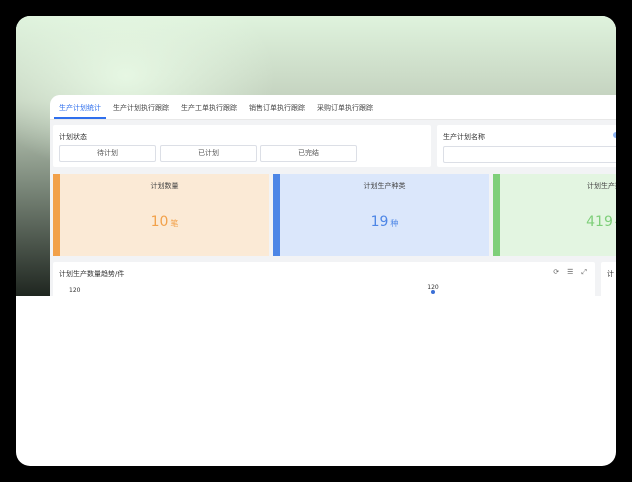  Describe the element at coordinates (75, 290) in the screenshot. I see `y-tick-label: 120` at that location.